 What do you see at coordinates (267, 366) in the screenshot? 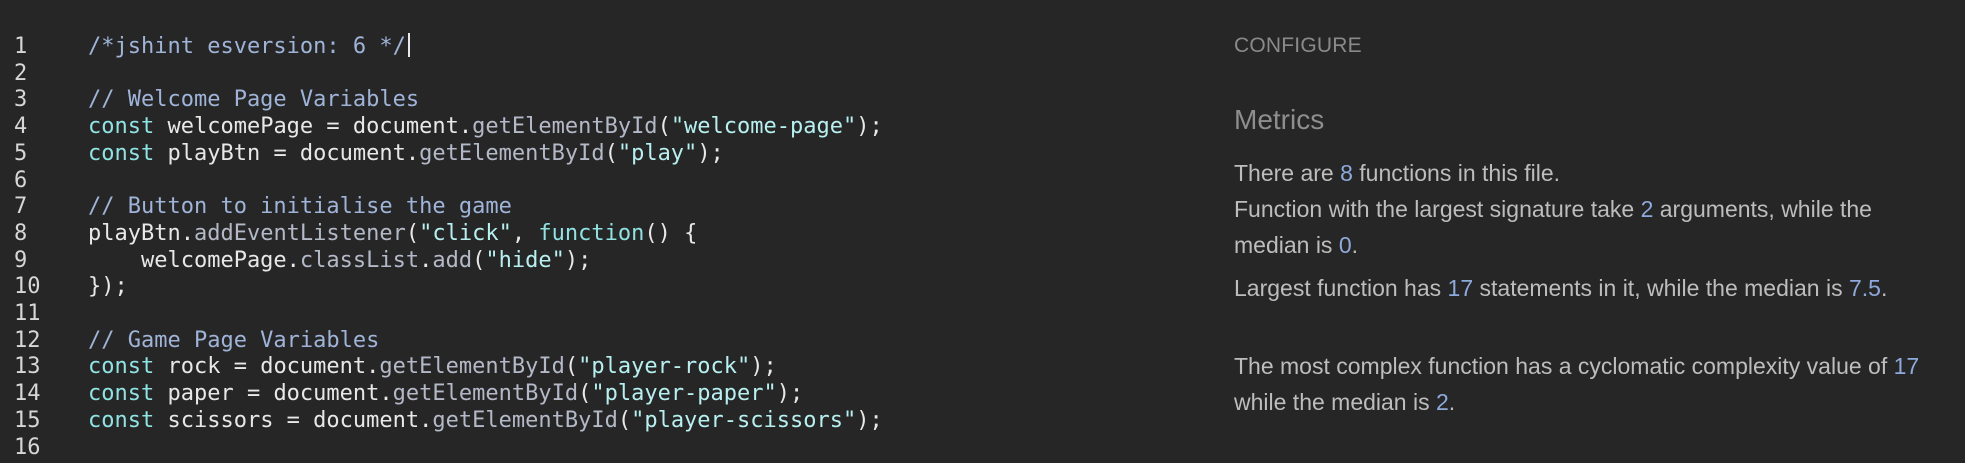
I see `code-token: rock = document.` at bounding box center [267, 366].